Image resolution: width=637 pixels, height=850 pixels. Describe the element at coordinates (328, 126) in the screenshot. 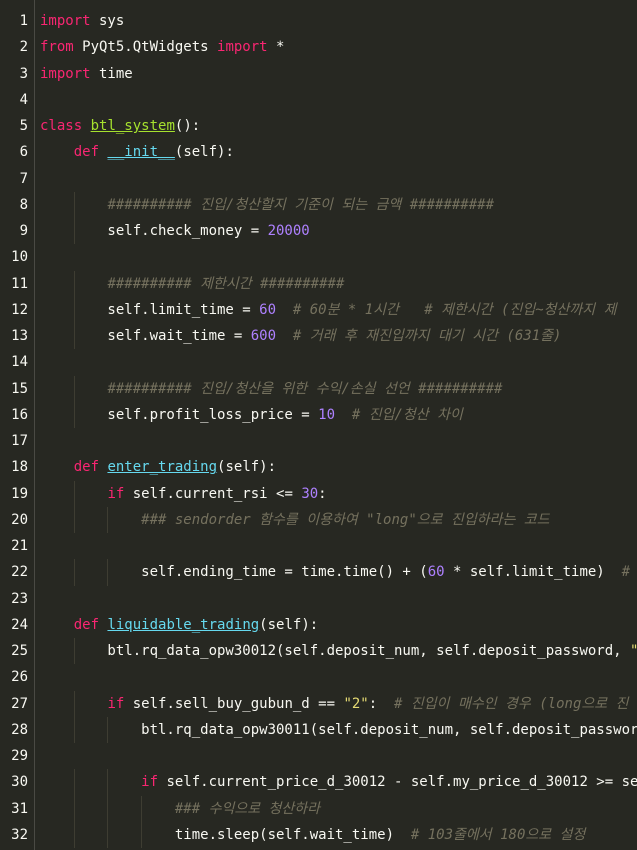

I see `code-line: 5 class btl_system():` at that location.